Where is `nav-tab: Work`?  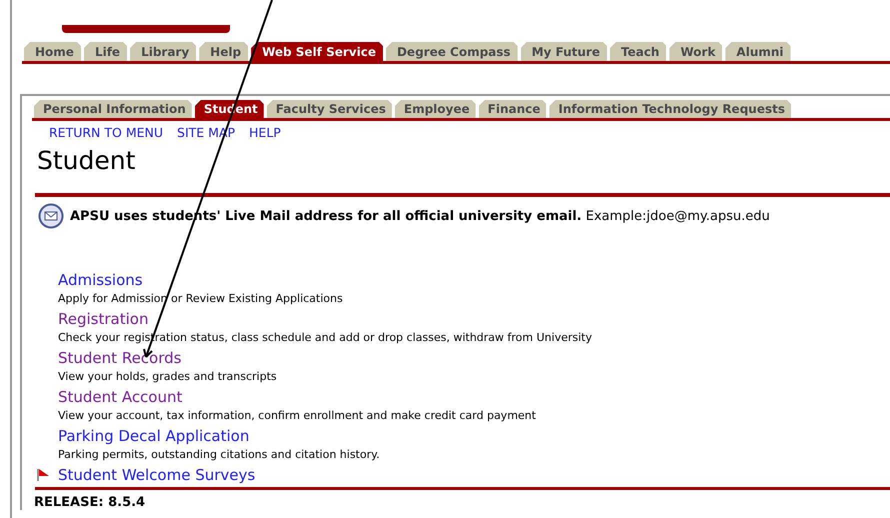 nav-tab: Work is located at coordinates (695, 51).